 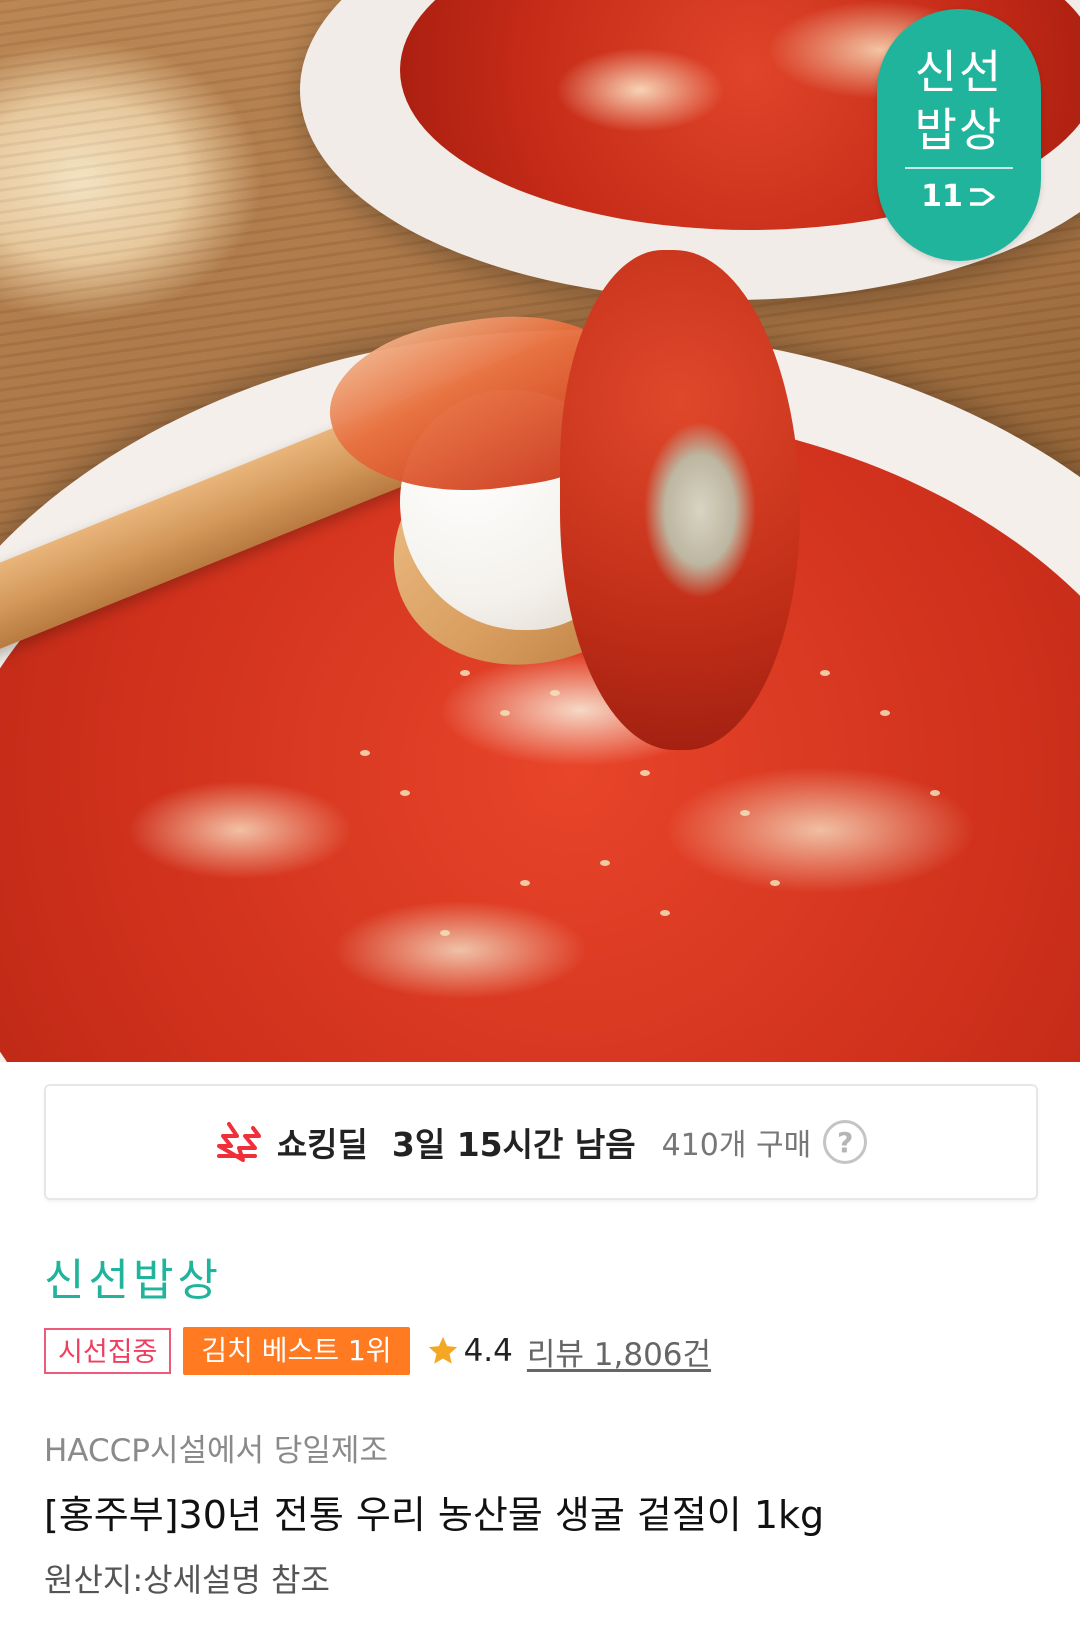 I want to click on store-name-link: 신선밥상, so click(x=133, y=1276).